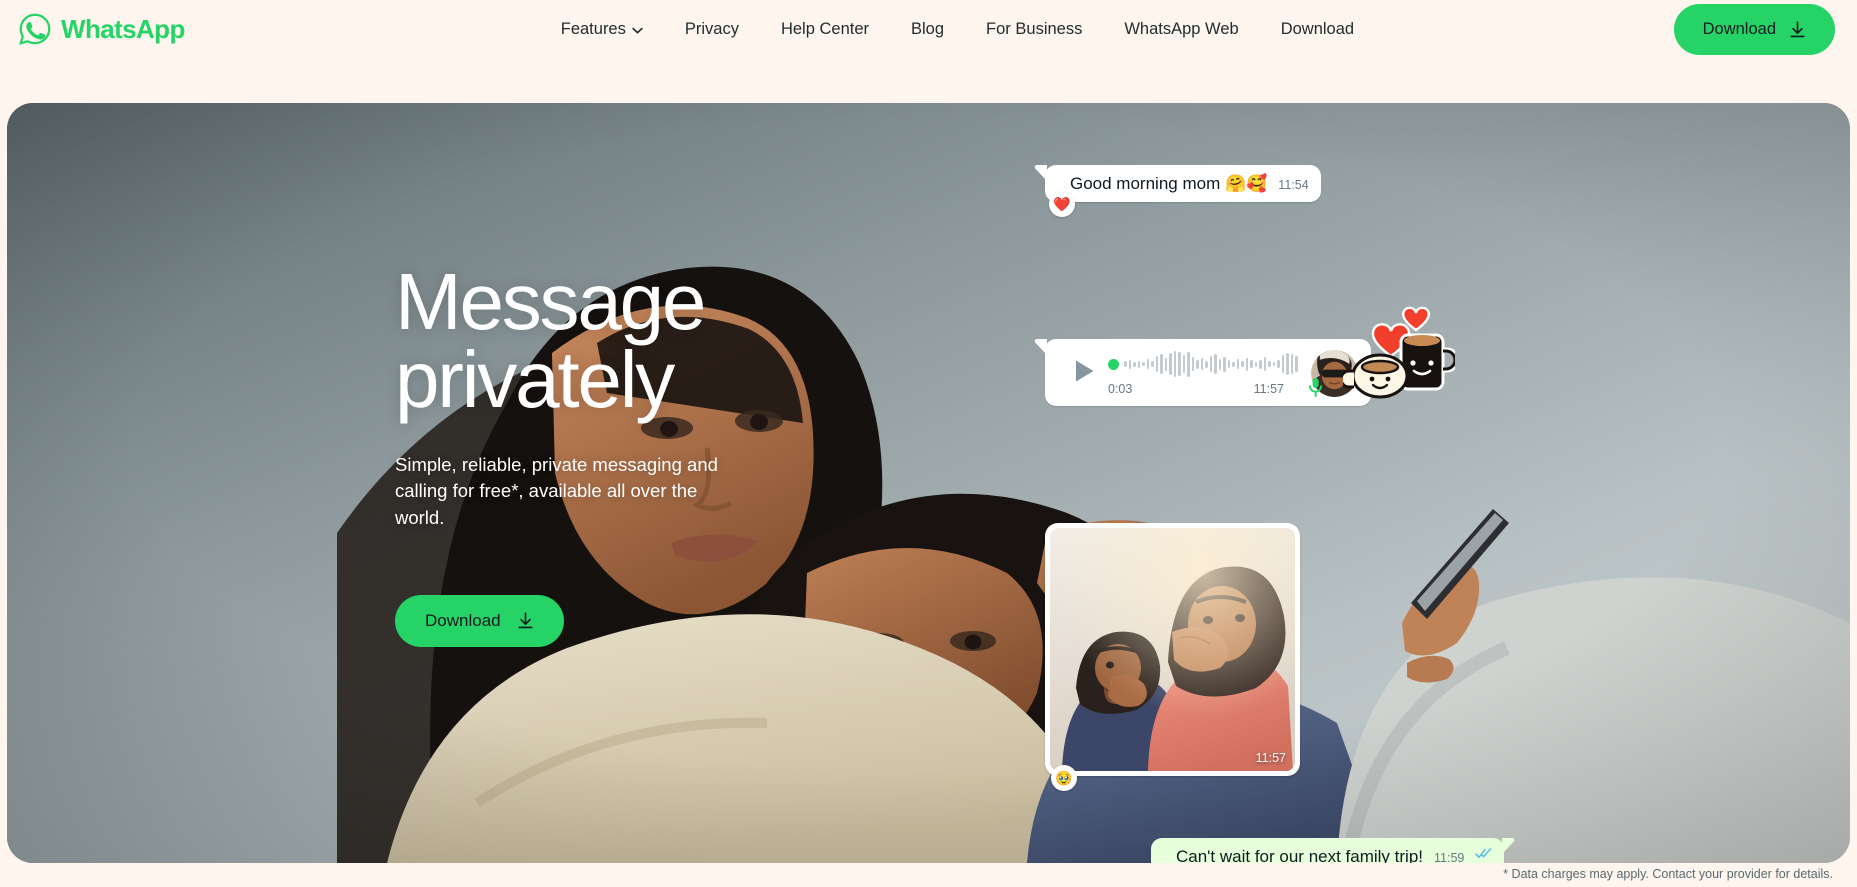  What do you see at coordinates (1268, 389) in the screenshot?
I see `voice-time: 11:57` at bounding box center [1268, 389].